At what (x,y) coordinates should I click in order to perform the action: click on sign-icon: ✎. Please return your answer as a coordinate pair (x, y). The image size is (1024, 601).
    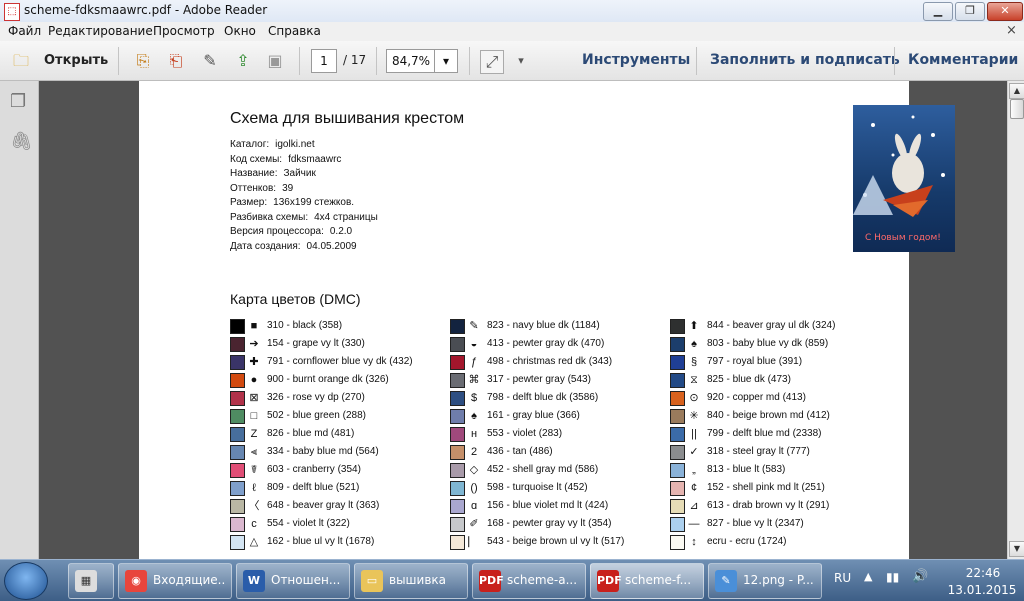
    Looking at the image, I should click on (210, 61).